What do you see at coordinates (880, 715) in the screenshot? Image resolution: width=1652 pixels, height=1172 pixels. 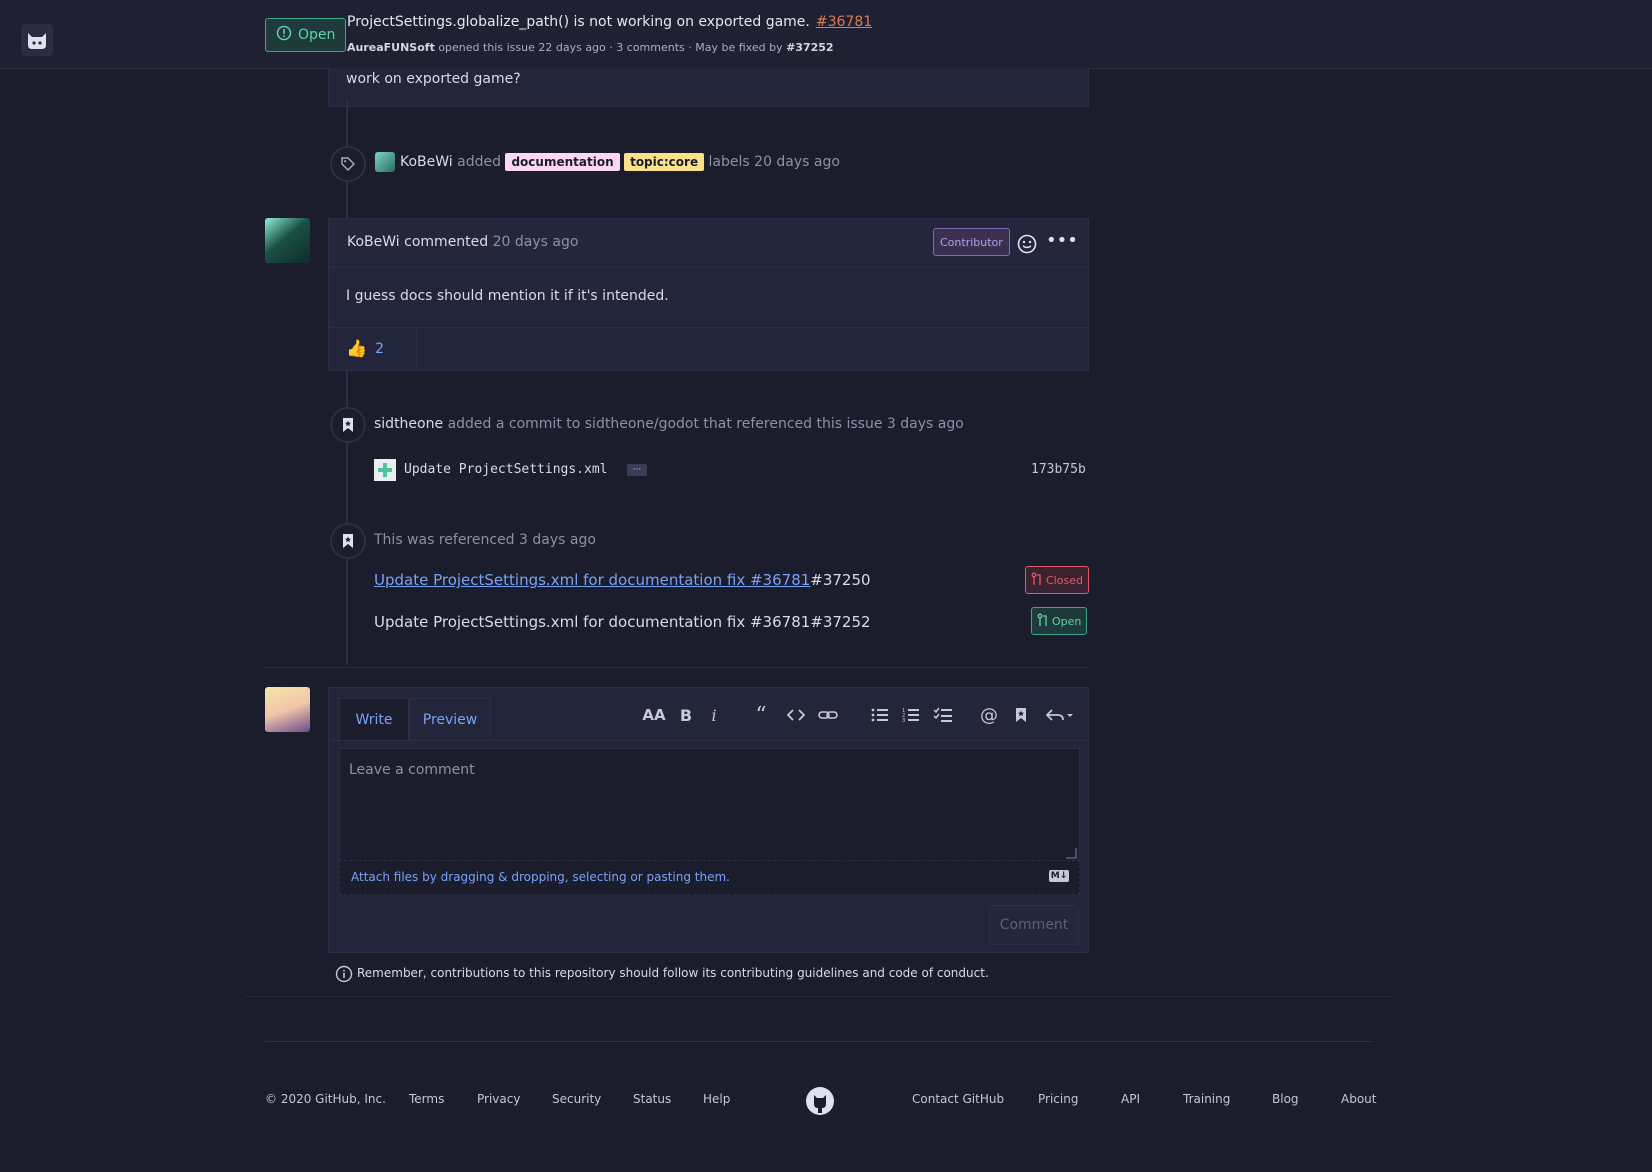 I see `unordered-list-icon` at bounding box center [880, 715].